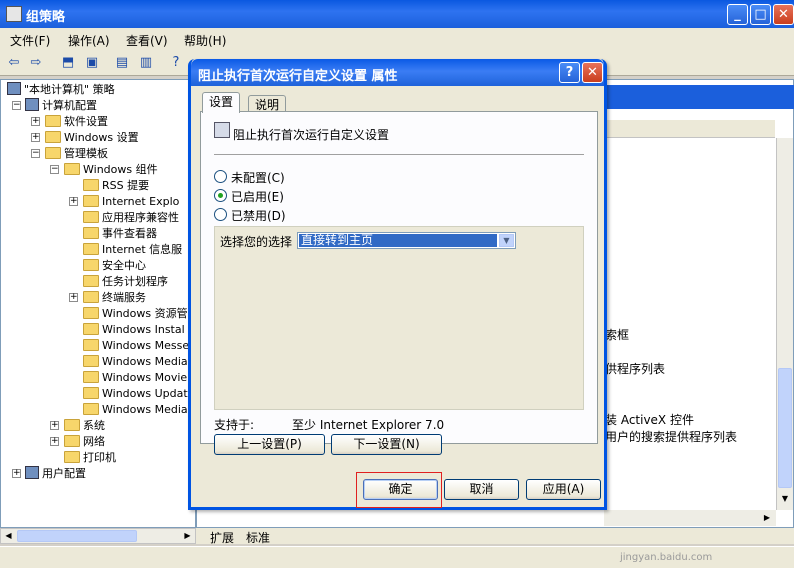  Describe the element at coordinates (399, 154) in the screenshot. I see `divider` at that location.